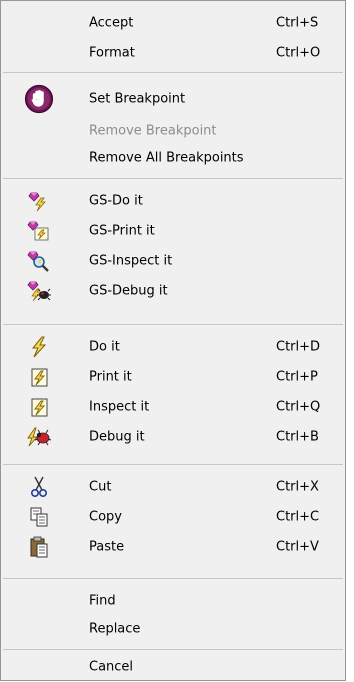 Image resolution: width=354 pixels, height=682 pixels. Describe the element at coordinates (39, 291) in the screenshot. I see `gem-debug-icon` at that location.